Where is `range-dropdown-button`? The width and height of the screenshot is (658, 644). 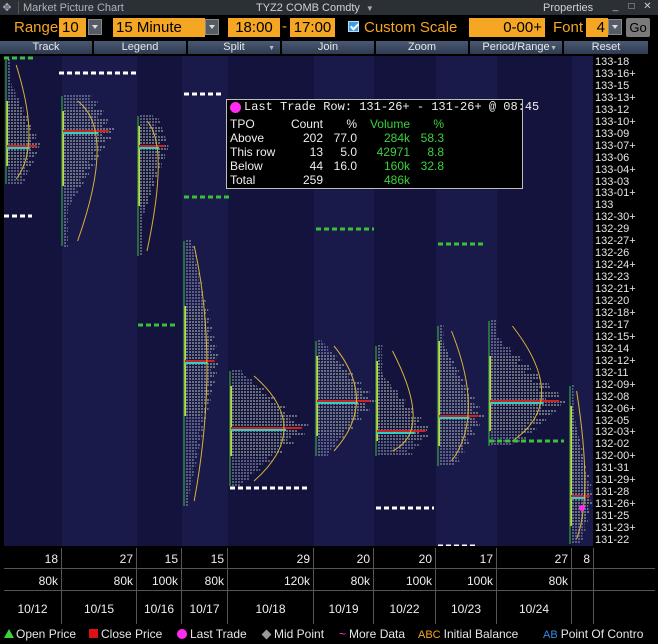 range-dropdown-button is located at coordinates (95, 27).